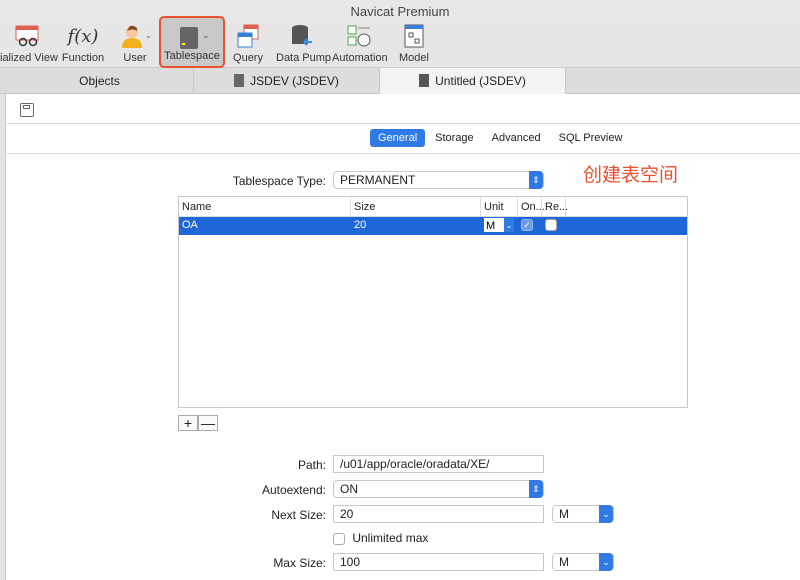  I want to click on toolbar-user: ⌄ User, so click(135, 45).